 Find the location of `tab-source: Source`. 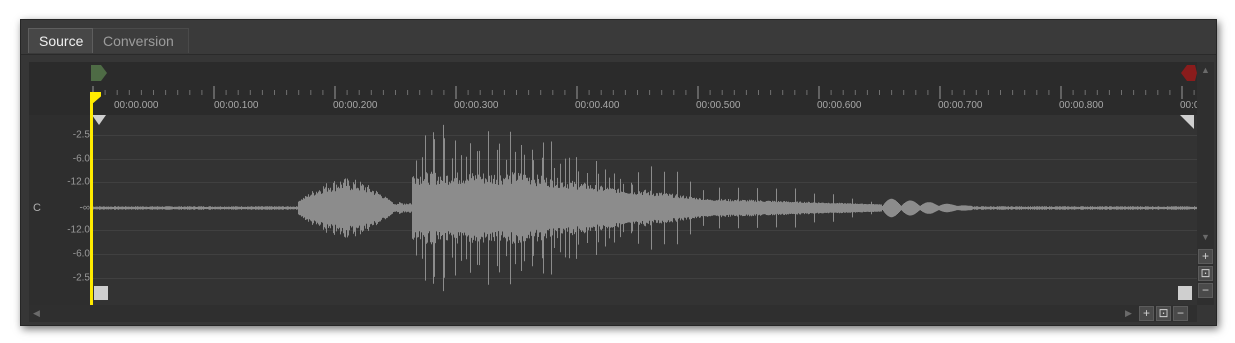

tab-source: Source is located at coordinates (60, 40).